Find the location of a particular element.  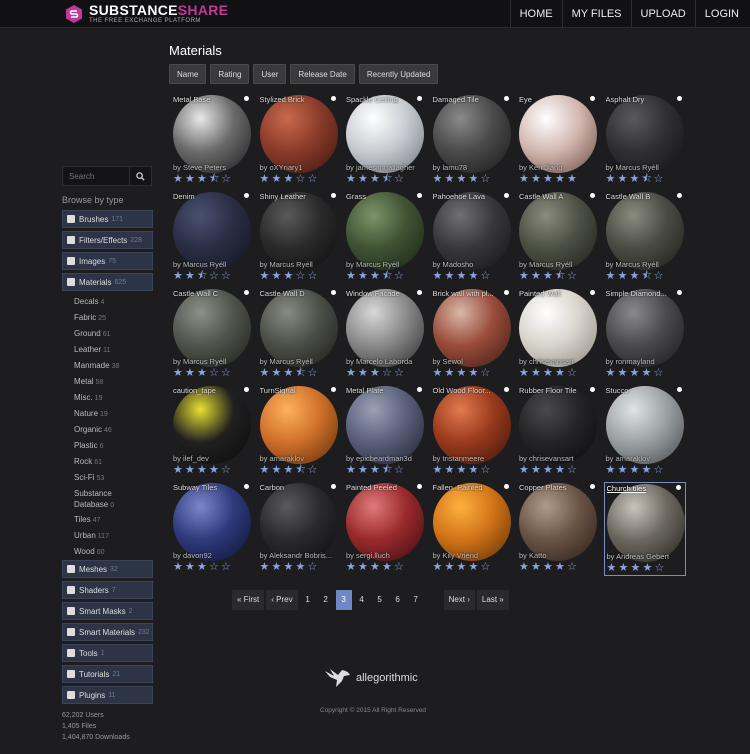

last-page-link: Last » is located at coordinates (492, 600).